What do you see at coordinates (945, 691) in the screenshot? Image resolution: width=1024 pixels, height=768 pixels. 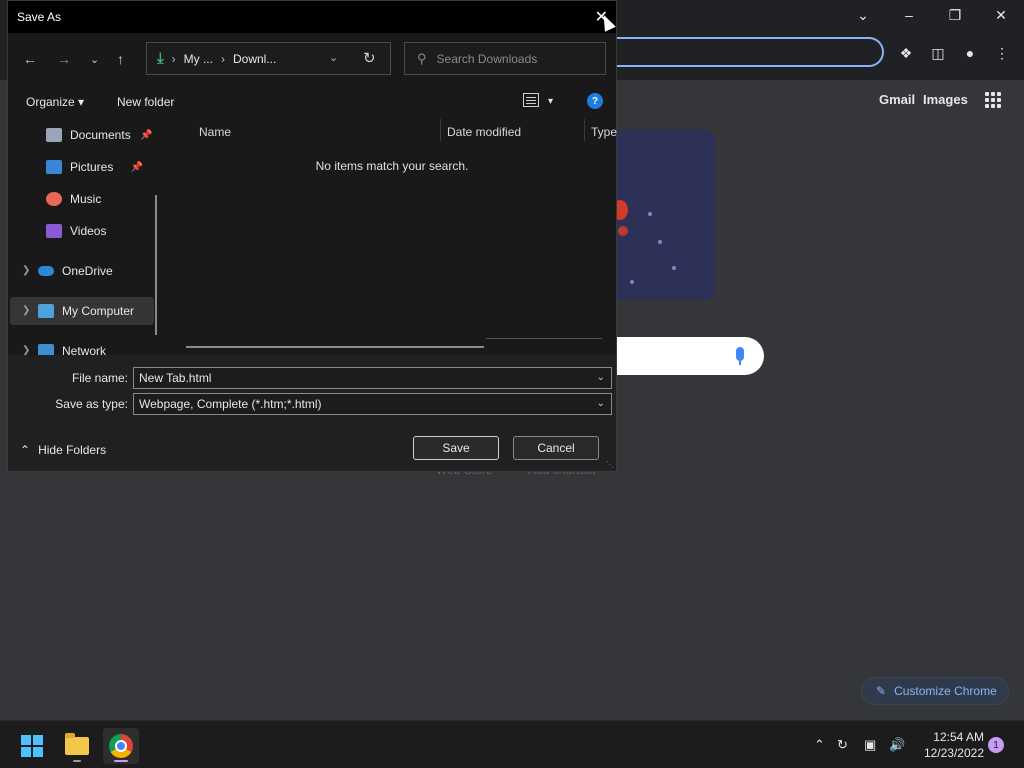 I see `customize-label: Customize Chrome` at bounding box center [945, 691].